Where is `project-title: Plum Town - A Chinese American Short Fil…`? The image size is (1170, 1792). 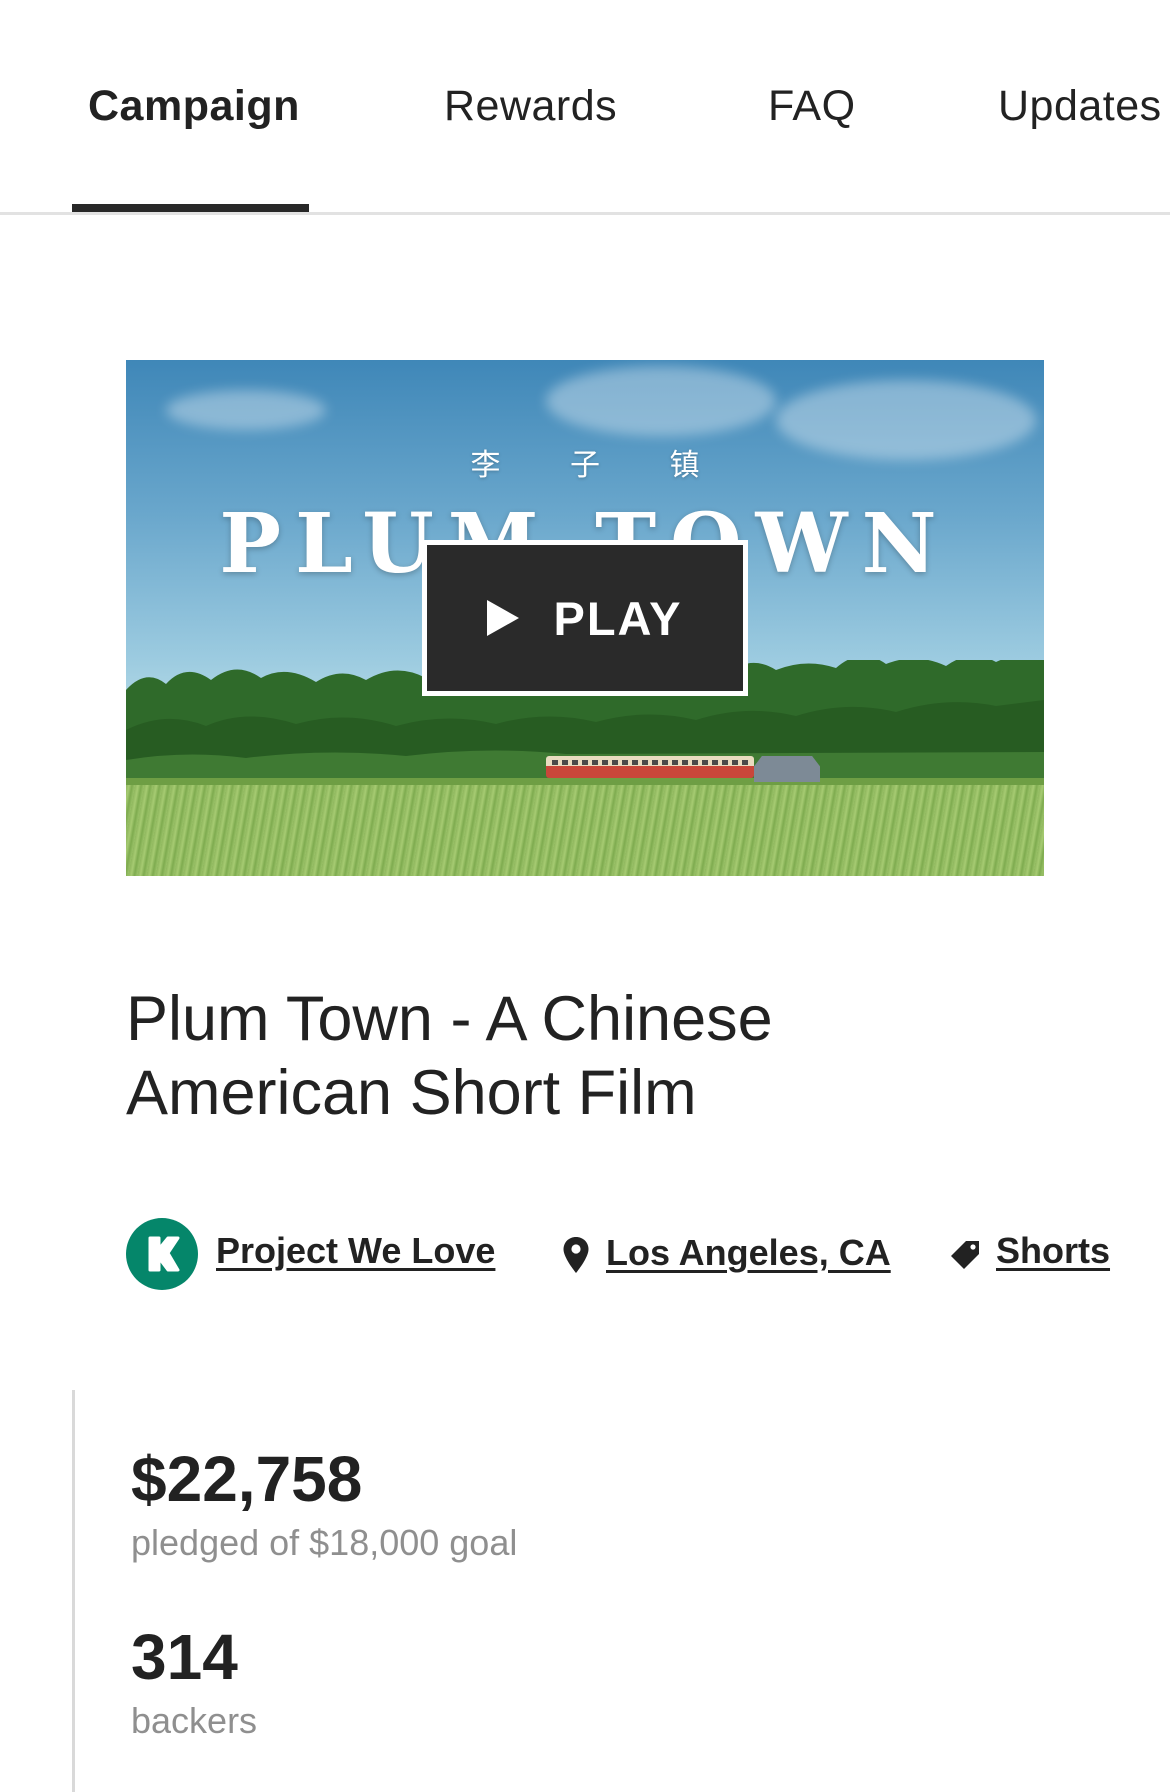
project-title: Plum Town - A Chinese American Short Fil… is located at coordinates (449, 1056).